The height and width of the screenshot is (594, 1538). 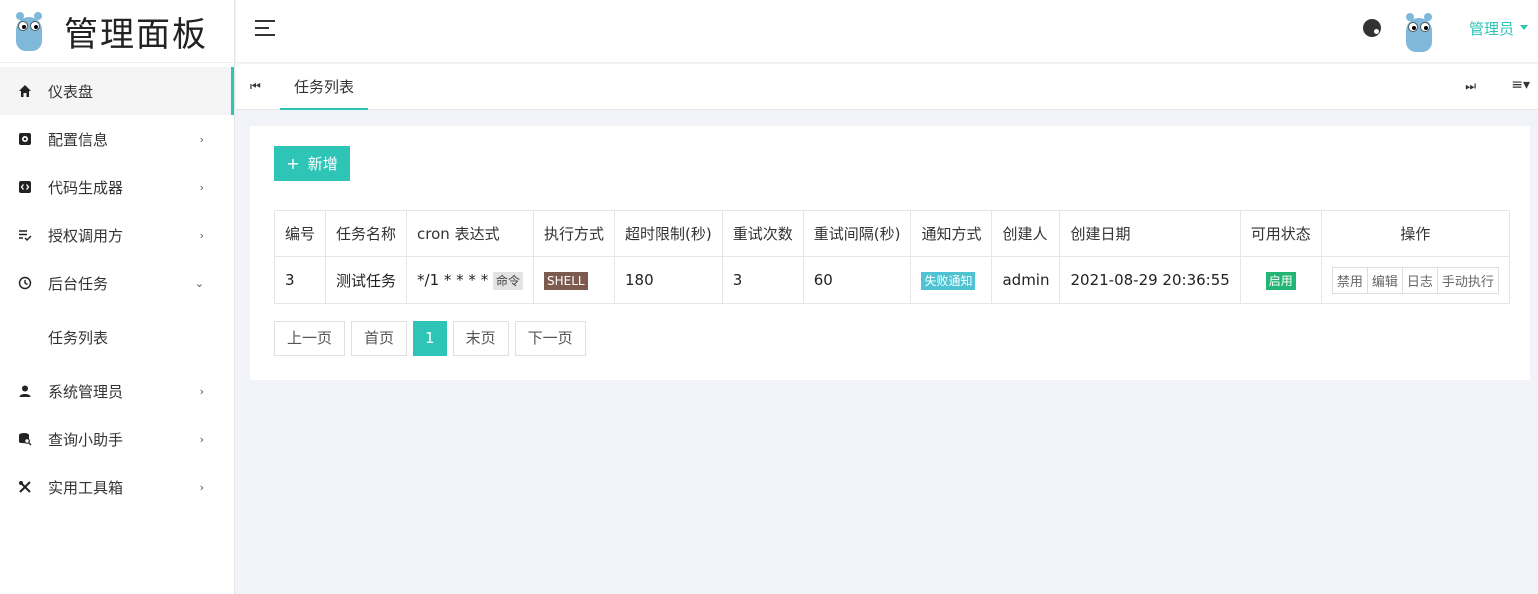 What do you see at coordinates (1420, 280) in the screenshot?
I see `log-button: 日志` at bounding box center [1420, 280].